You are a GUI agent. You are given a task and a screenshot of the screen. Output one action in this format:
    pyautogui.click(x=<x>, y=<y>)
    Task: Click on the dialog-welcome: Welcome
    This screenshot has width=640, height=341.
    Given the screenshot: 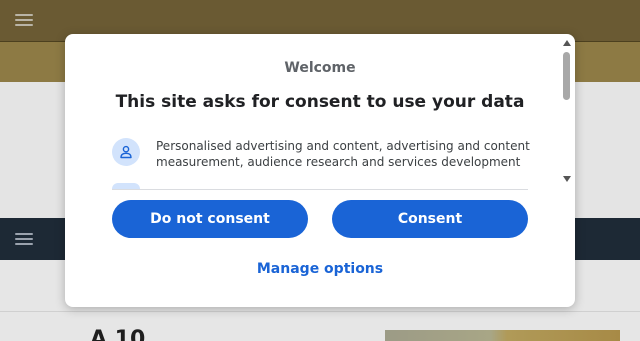 What is the action you would take?
    pyautogui.click(x=320, y=68)
    